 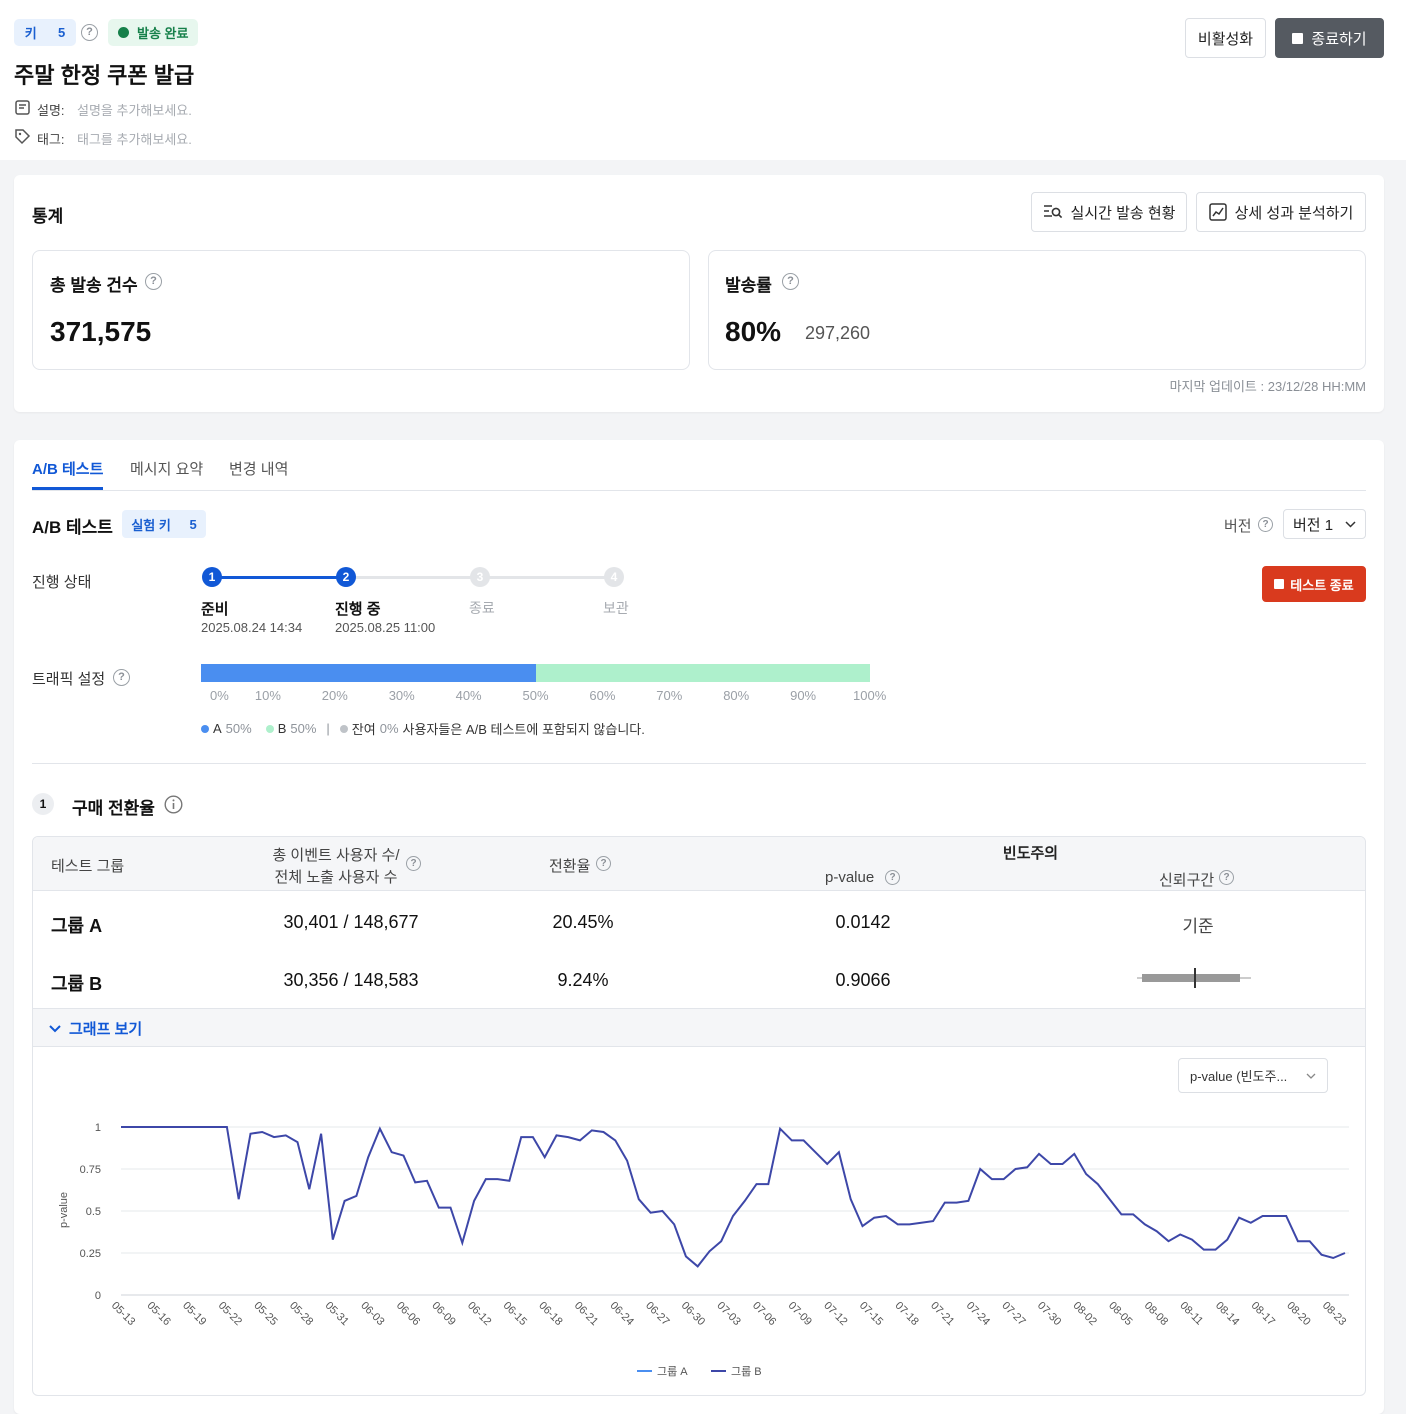 What do you see at coordinates (113, 808) in the screenshot?
I see `metric-title: 구매 전환율` at bounding box center [113, 808].